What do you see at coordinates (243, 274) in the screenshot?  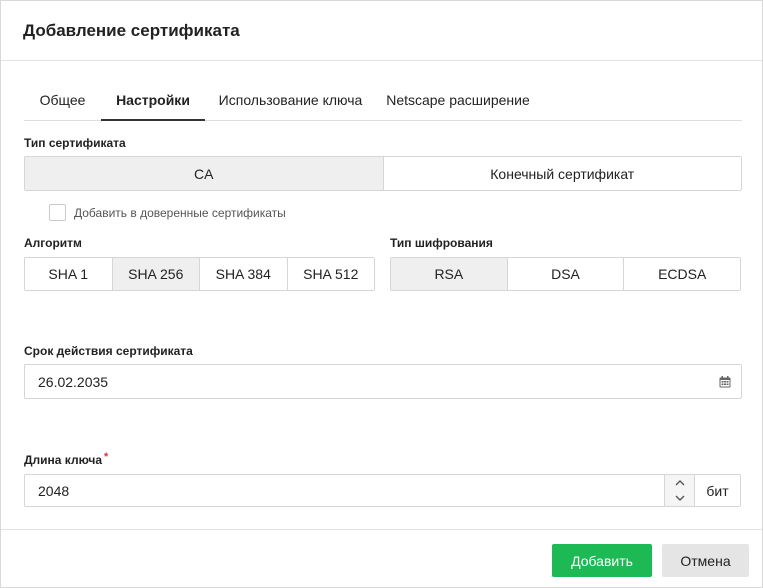 I see `algorithm-sha384-button: SHA 384` at bounding box center [243, 274].